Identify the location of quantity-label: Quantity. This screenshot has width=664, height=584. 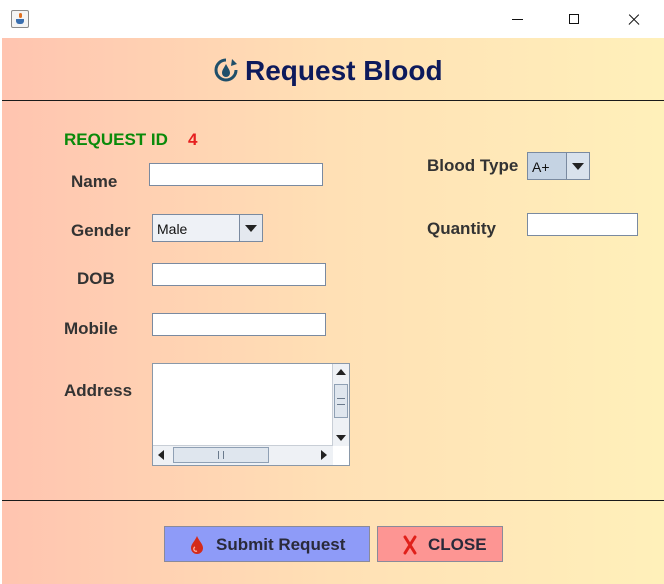
(461, 228).